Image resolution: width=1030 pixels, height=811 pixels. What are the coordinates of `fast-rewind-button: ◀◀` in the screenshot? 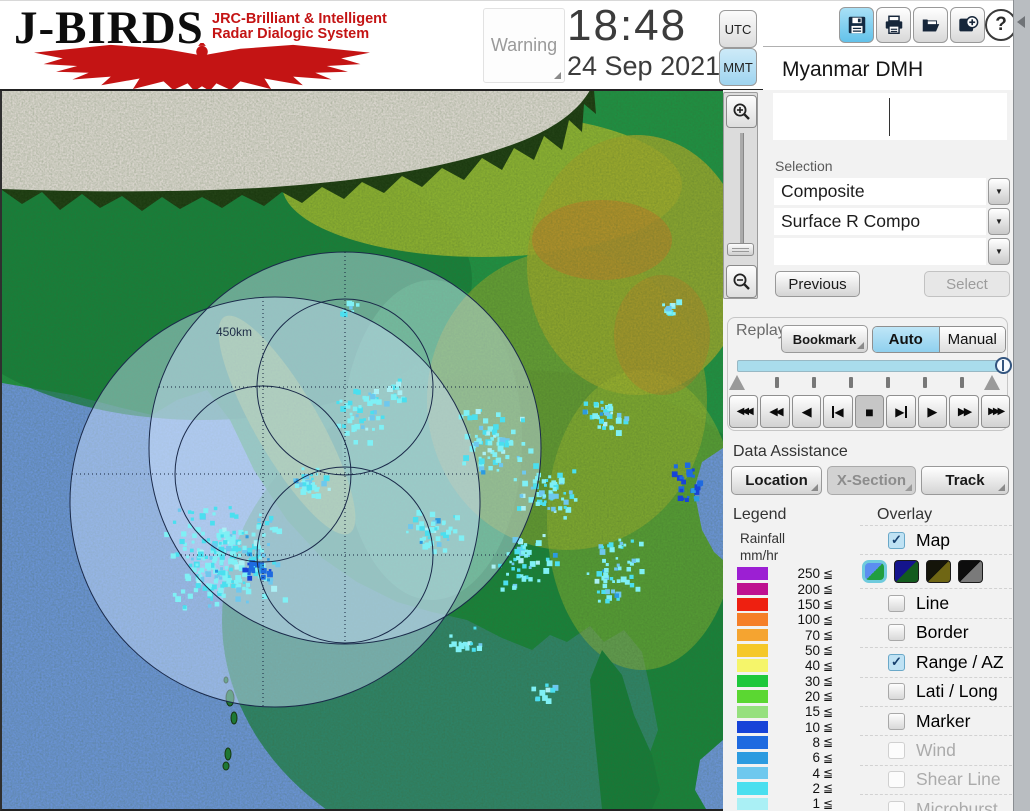 It's located at (775, 411).